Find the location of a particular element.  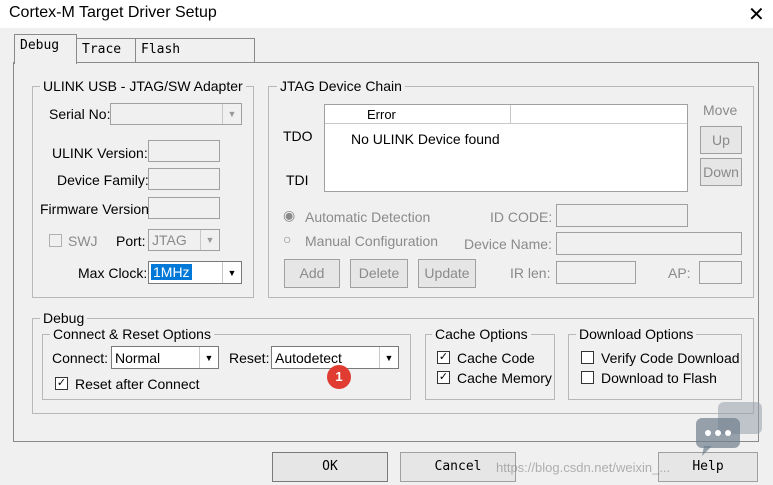

firmware-version-field is located at coordinates (184, 208).